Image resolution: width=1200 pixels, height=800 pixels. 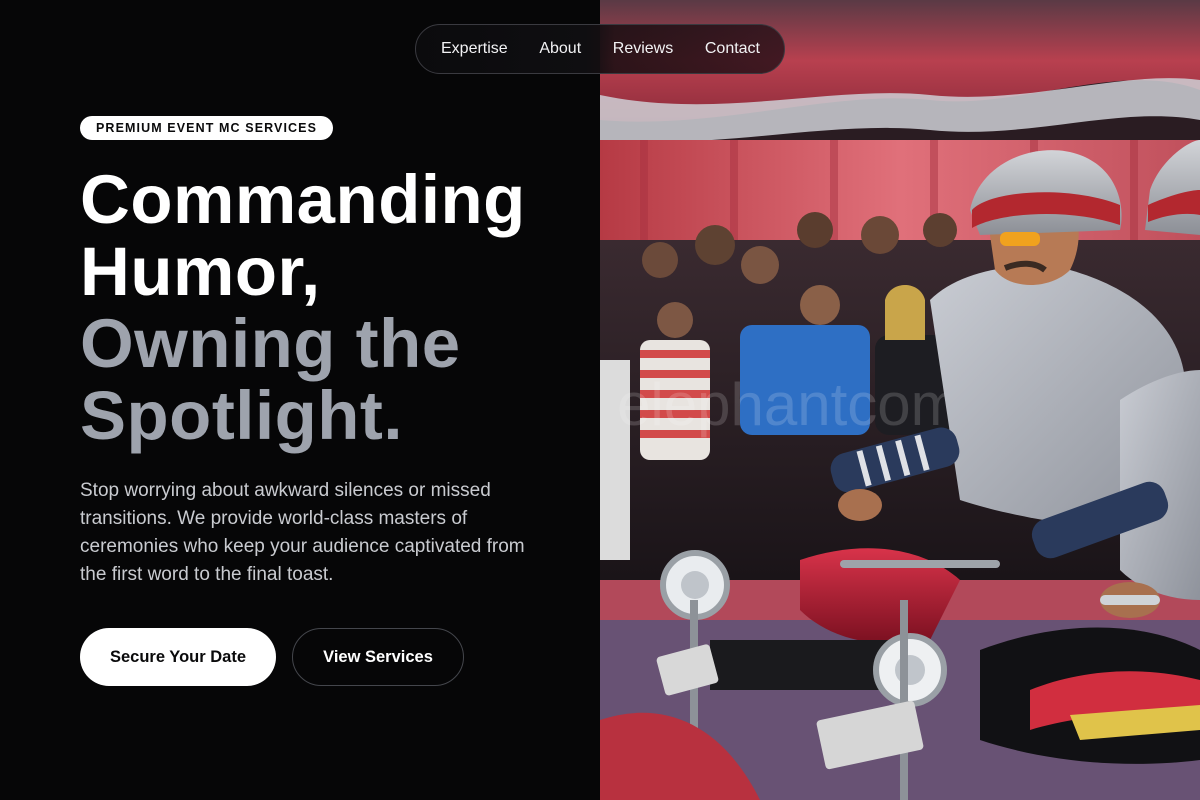 I want to click on headline-line-4: Spotlight., so click(x=242, y=415).